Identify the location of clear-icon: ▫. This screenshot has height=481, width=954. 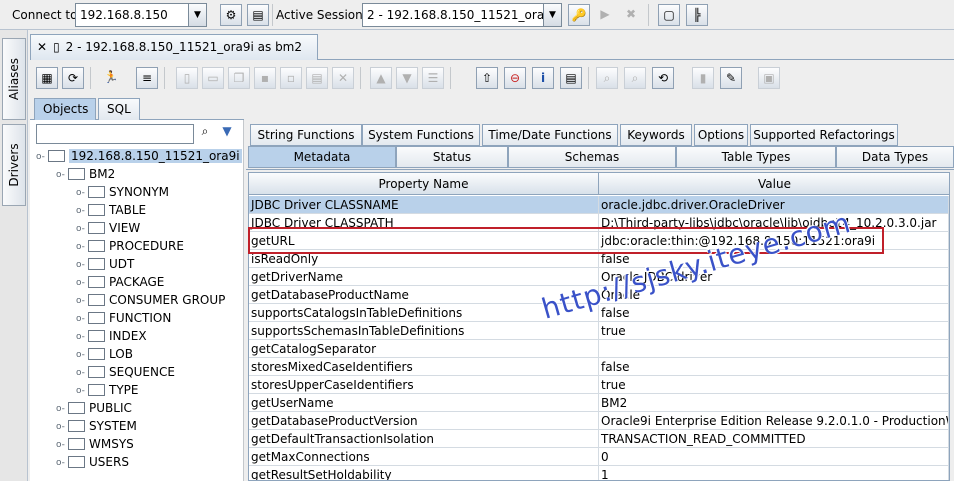
(291, 78).